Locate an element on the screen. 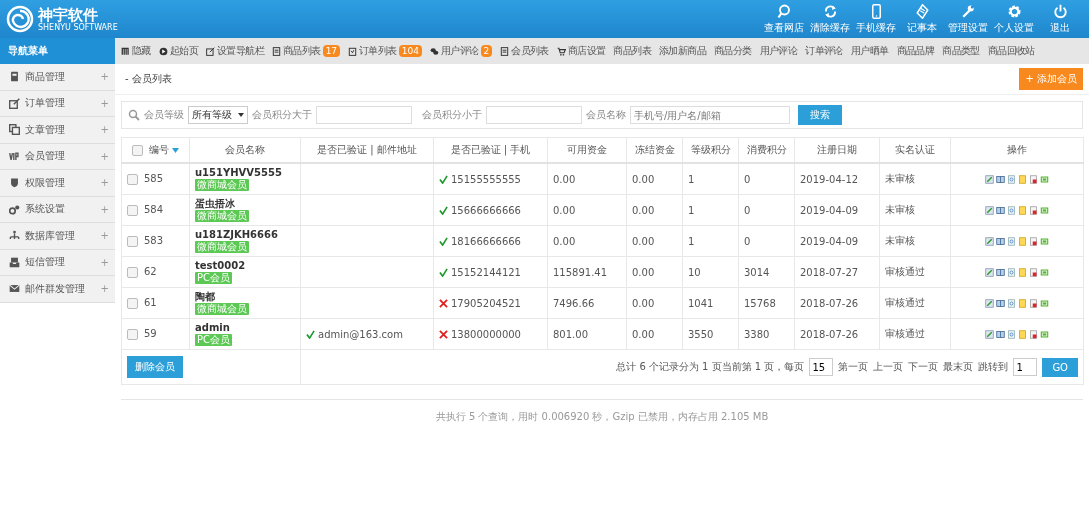 The image size is (1089, 523). nav-tab: 起始页 is located at coordinates (178, 51).